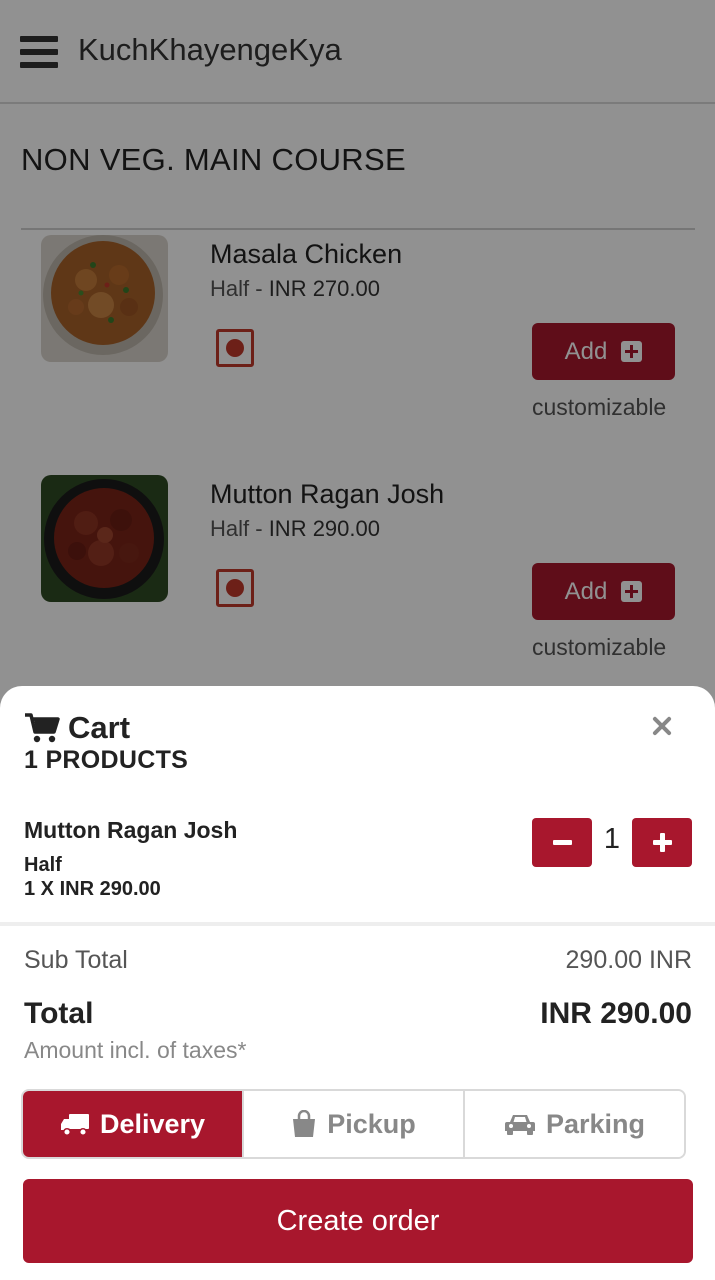 This screenshot has width=715, height=1280. Describe the element at coordinates (616, 1013) in the screenshot. I see `total-value: INR 290.00` at that location.